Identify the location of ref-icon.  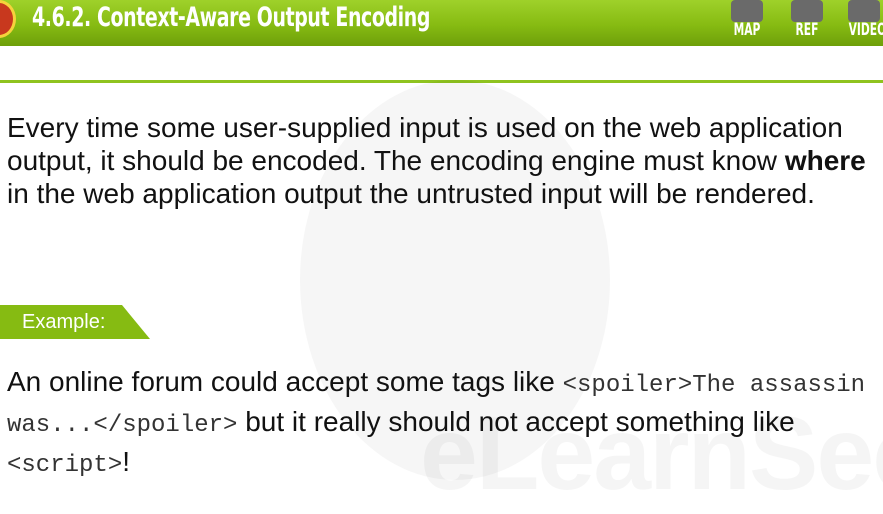
(807, 11).